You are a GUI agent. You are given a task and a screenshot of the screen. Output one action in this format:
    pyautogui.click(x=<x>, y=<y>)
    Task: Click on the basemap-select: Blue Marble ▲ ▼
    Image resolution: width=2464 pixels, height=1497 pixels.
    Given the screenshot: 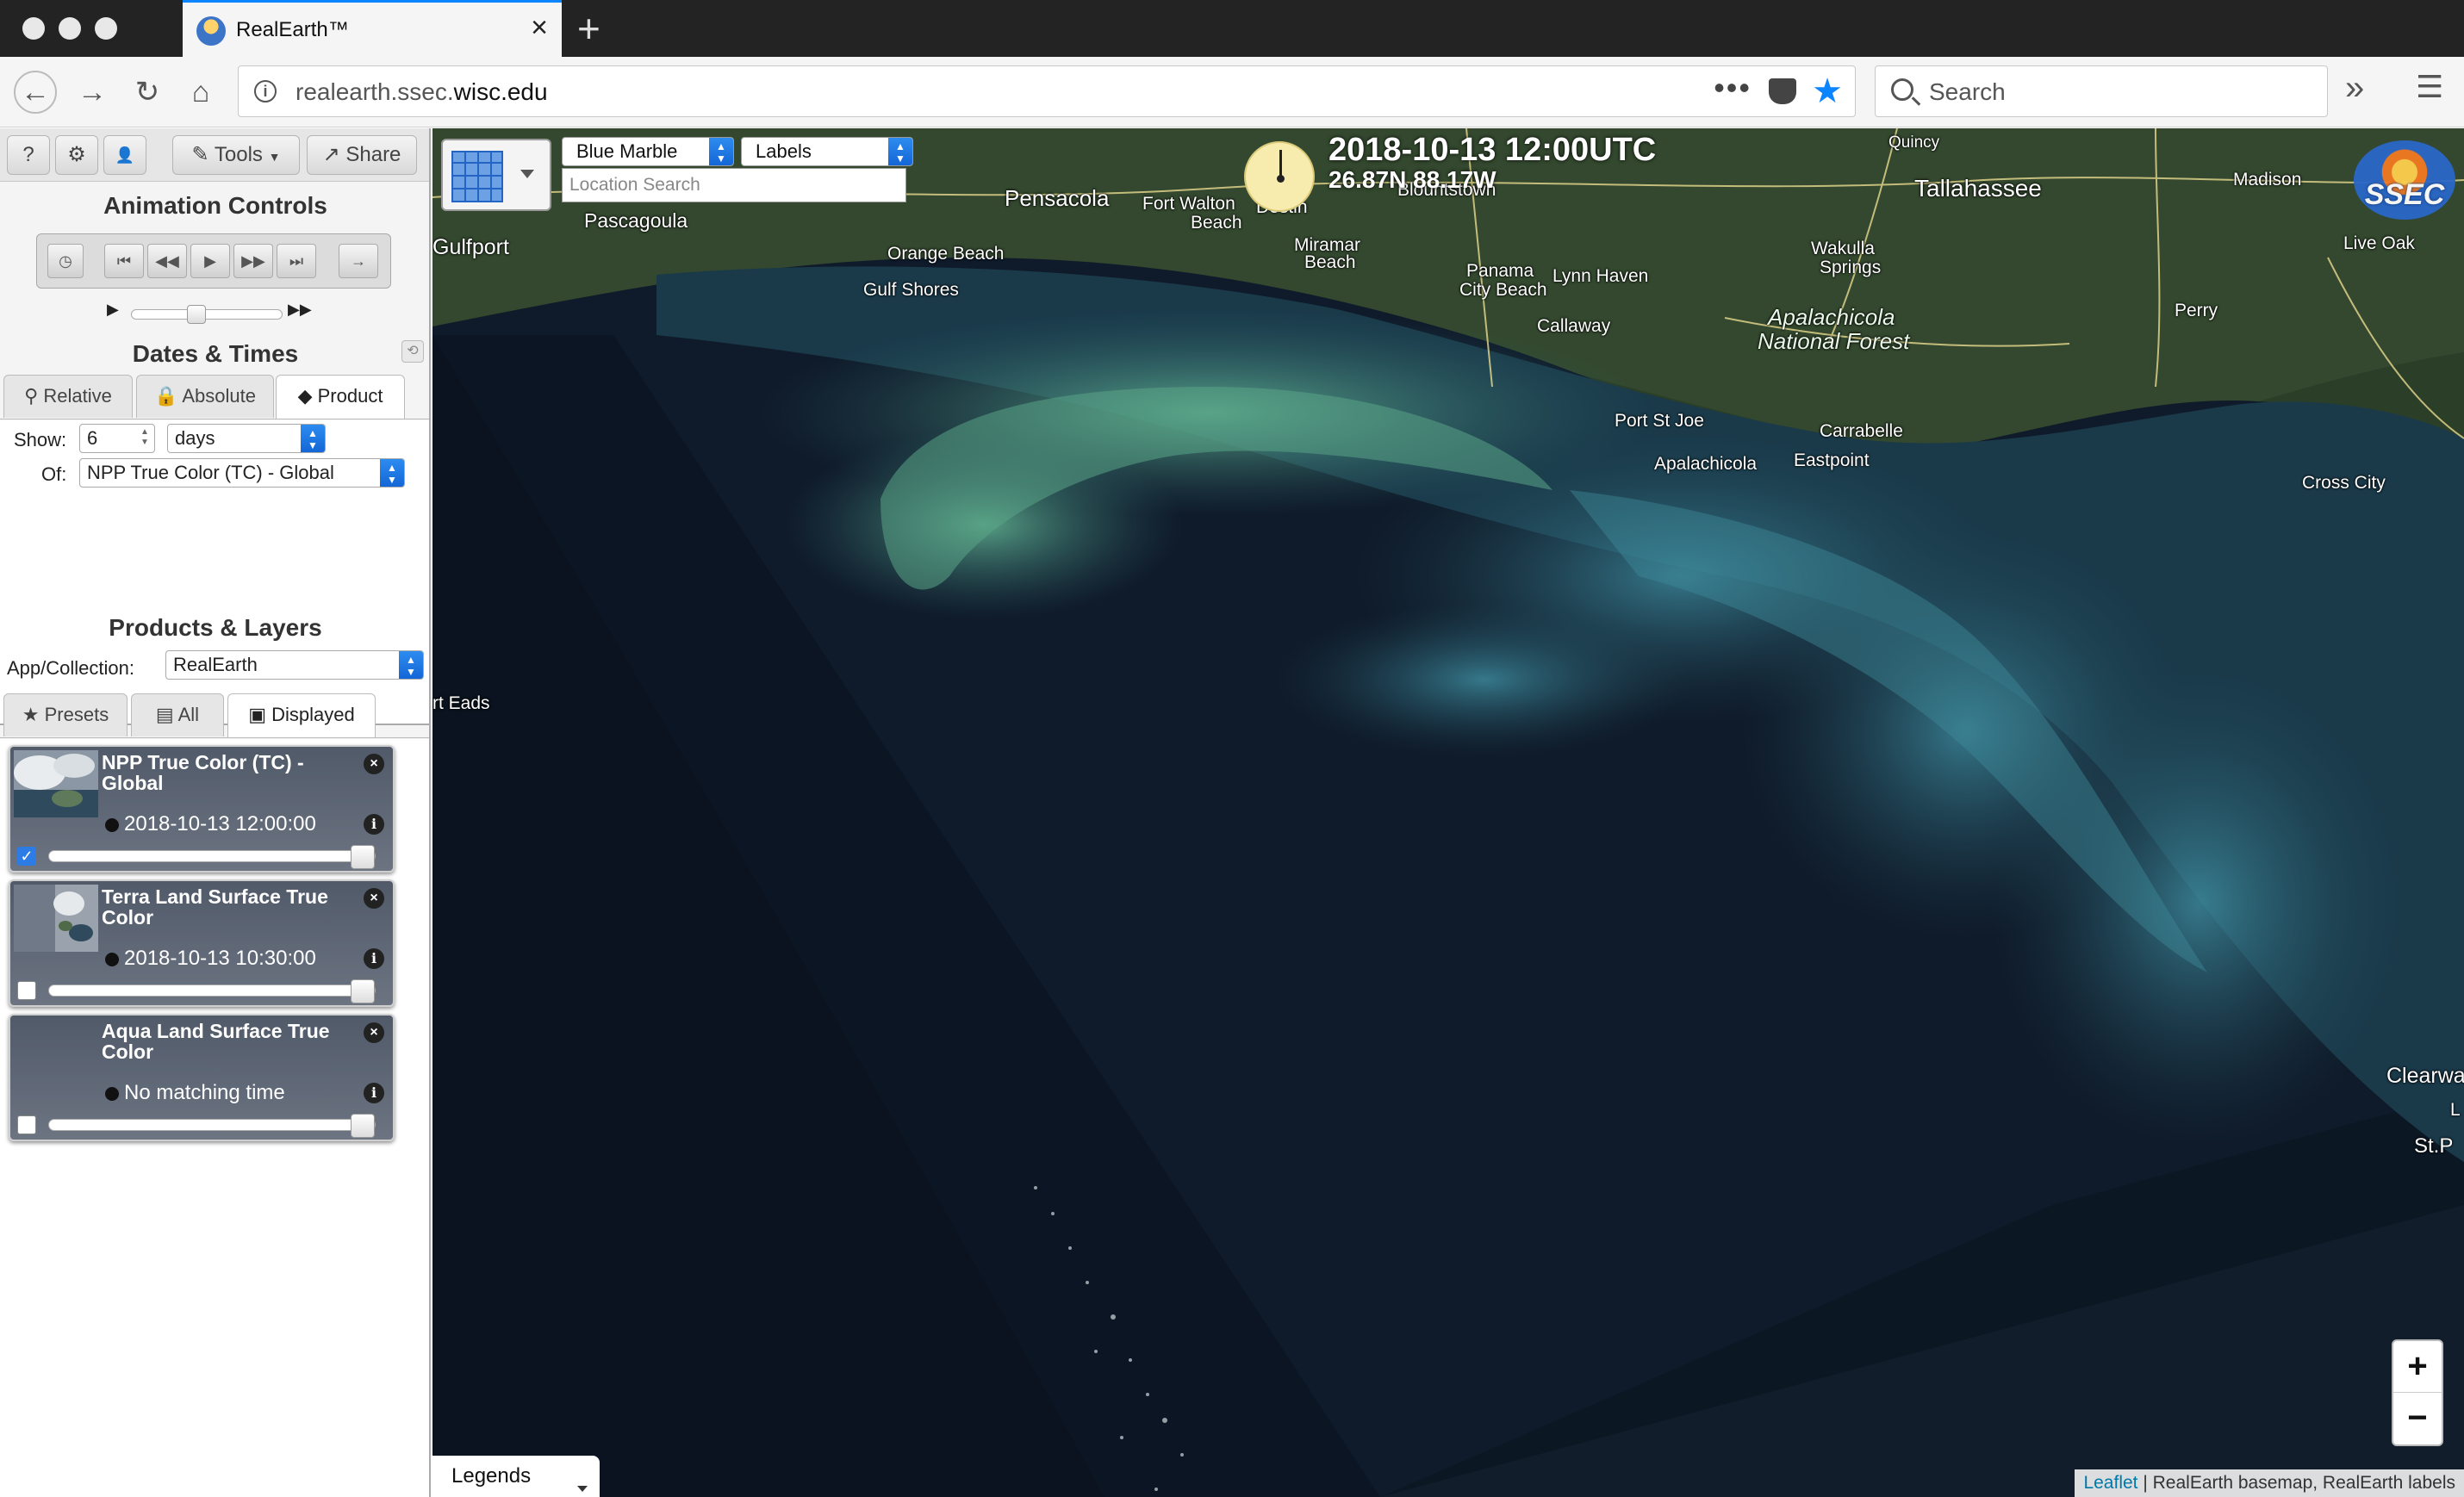 What is the action you would take?
    pyautogui.click(x=648, y=151)
    